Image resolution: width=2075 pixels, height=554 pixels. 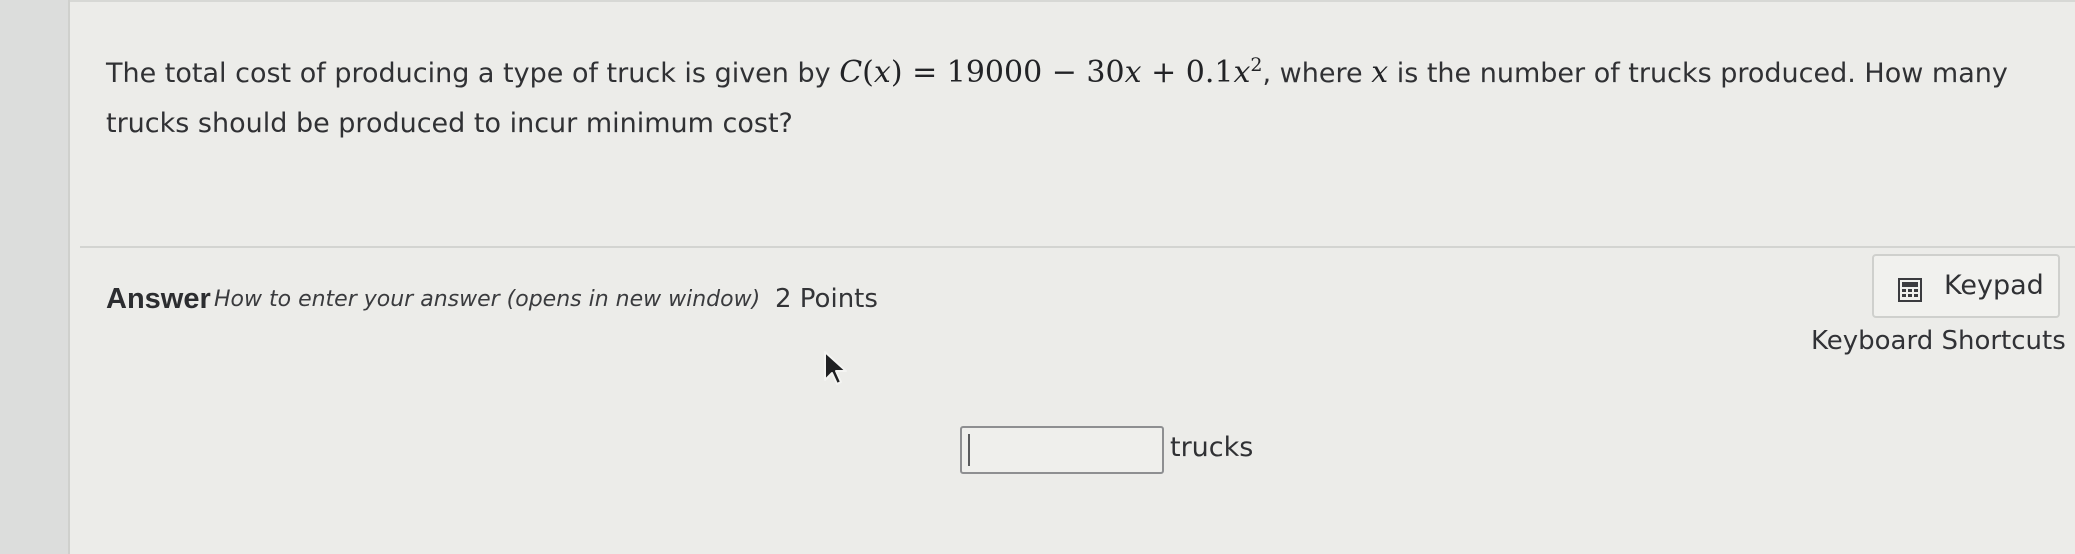 I want to click on inline-variable: x, so click(x=1379, y=72).